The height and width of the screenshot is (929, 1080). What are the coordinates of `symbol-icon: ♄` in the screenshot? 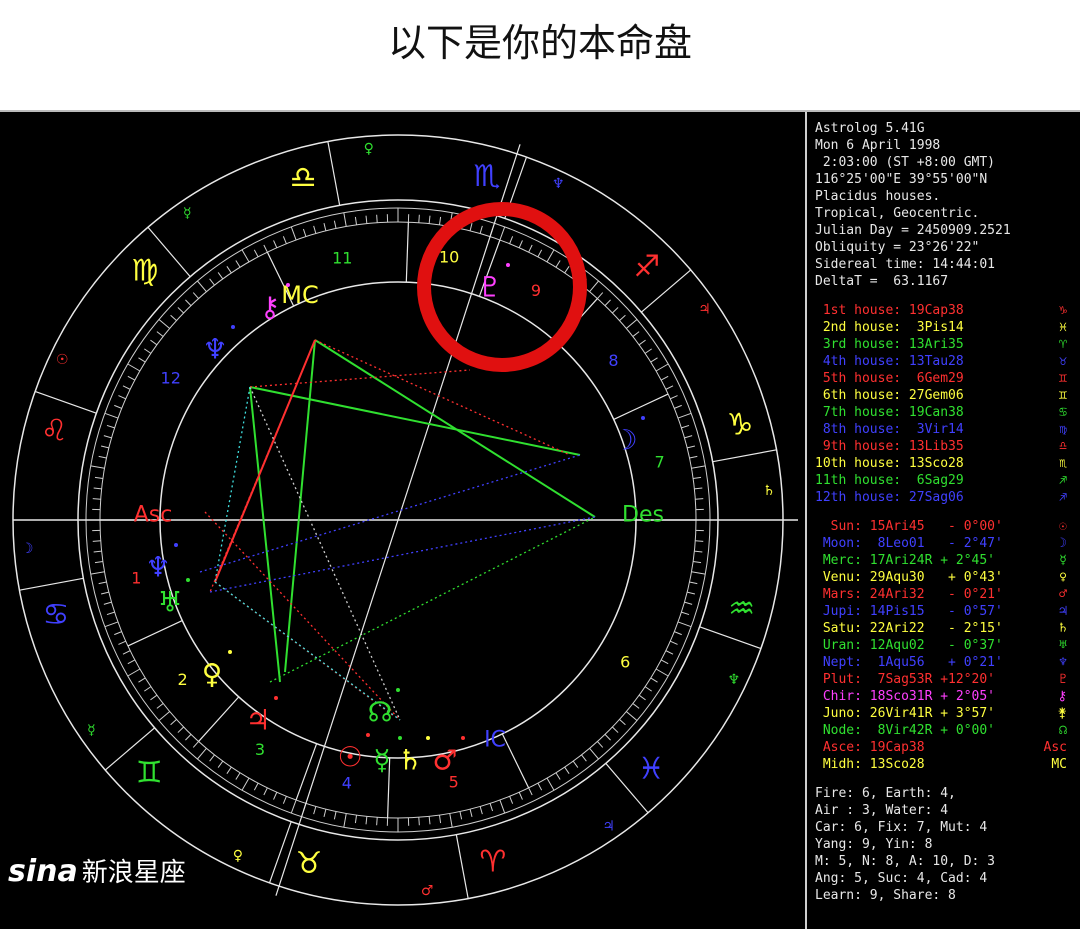 It's located at (1063, 628).